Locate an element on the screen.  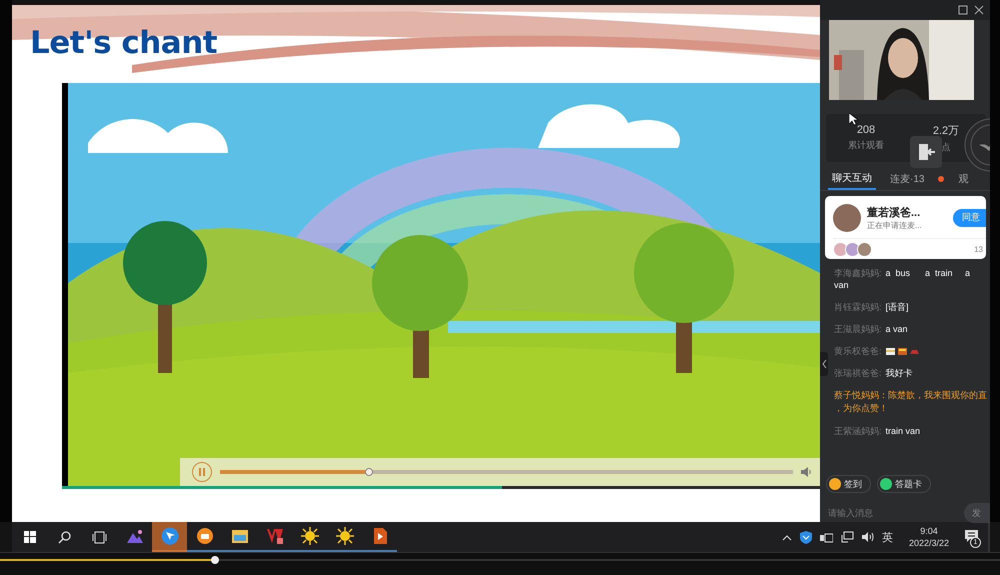
tab: 连麦·13 is located at coordinates (907, 179).